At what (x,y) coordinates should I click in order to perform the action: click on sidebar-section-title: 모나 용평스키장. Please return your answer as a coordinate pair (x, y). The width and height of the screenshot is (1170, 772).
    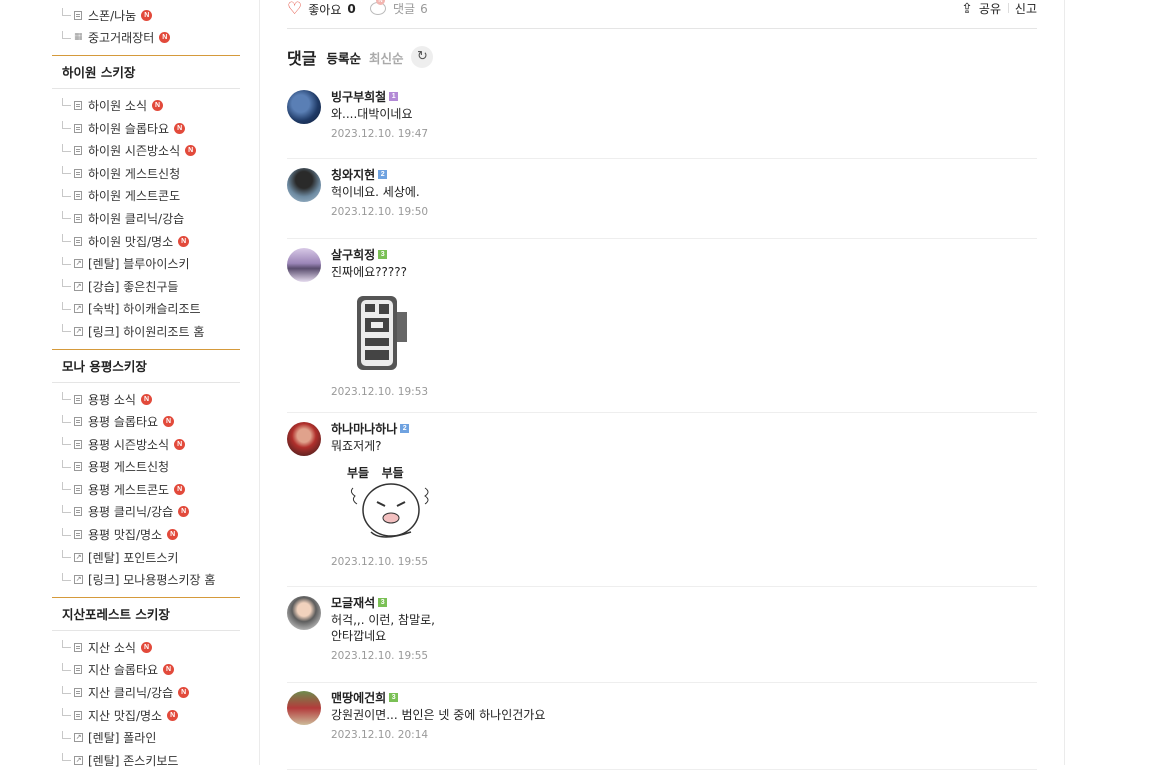
    Looking at the image, I should click on (146, 365).